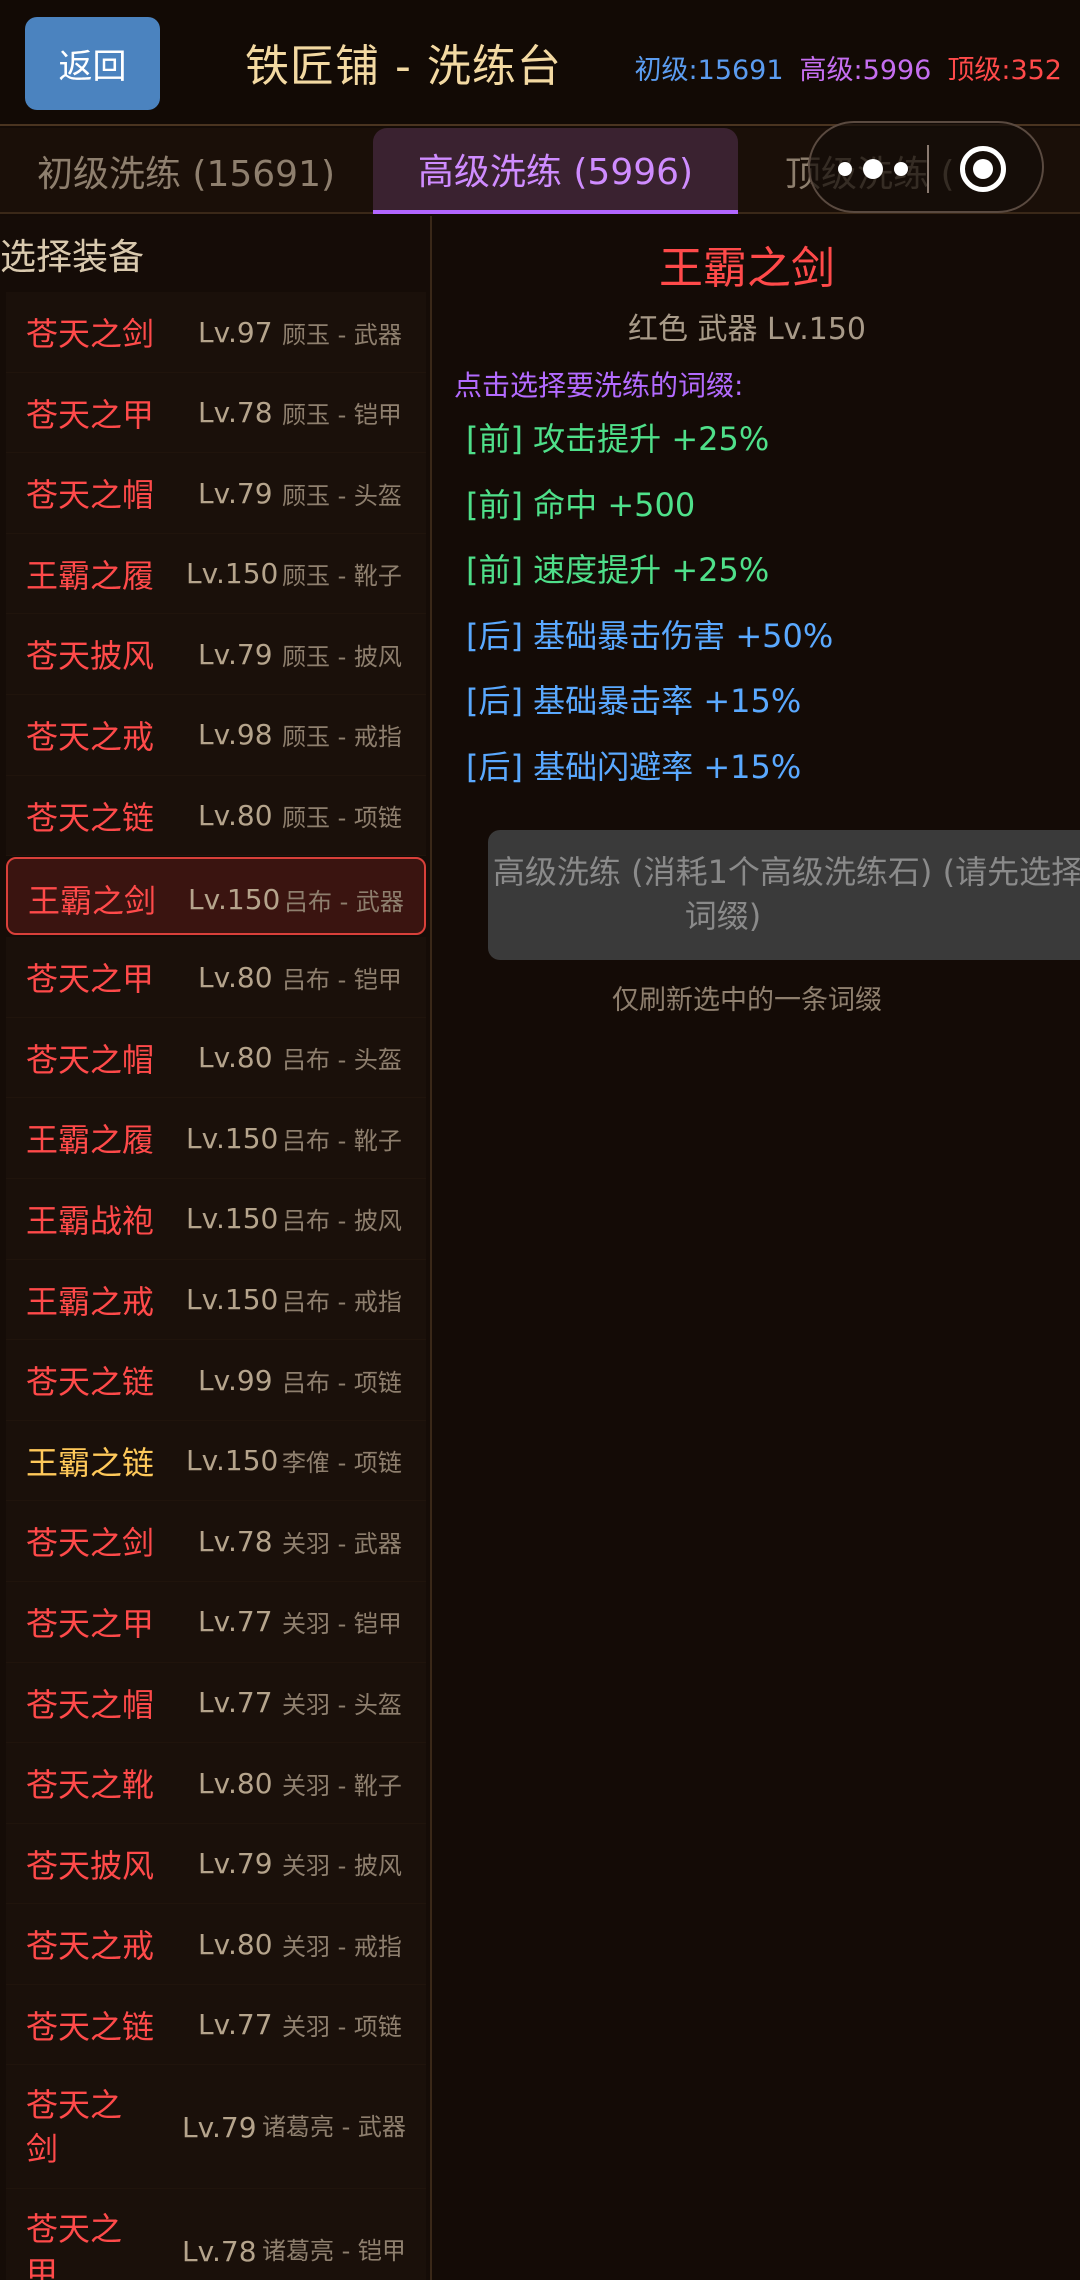 This screenshot has height=2280, width=1080. Describe the element at coordinates (342, 495) in the screenshot. I see `equipment-owner: 顾玉 - 头盔` at that location.